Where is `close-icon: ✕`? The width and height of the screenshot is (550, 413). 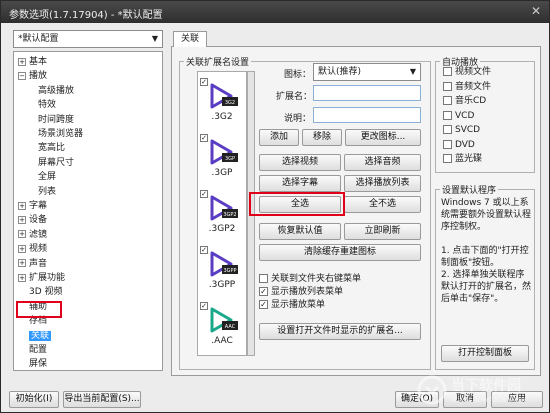 close-icon: ✕ is located at coordinates (536, 11).